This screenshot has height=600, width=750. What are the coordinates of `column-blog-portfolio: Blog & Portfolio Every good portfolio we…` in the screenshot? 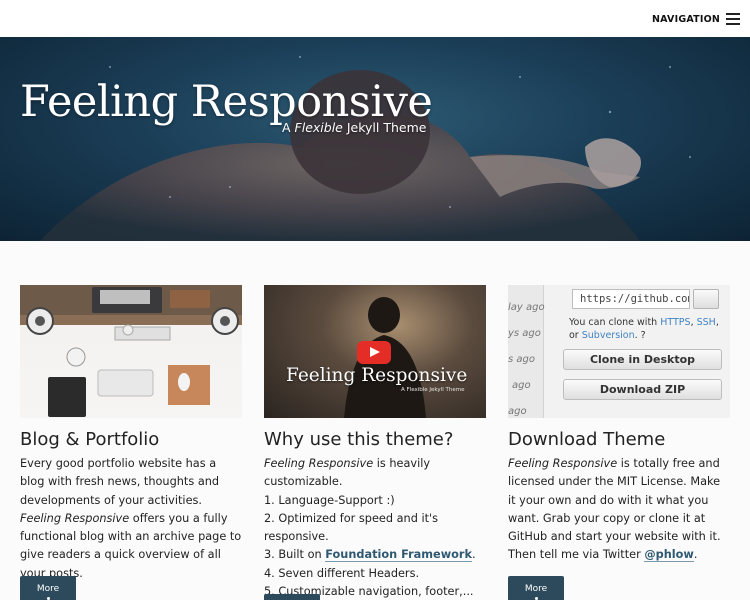 It's located at (131, 434).